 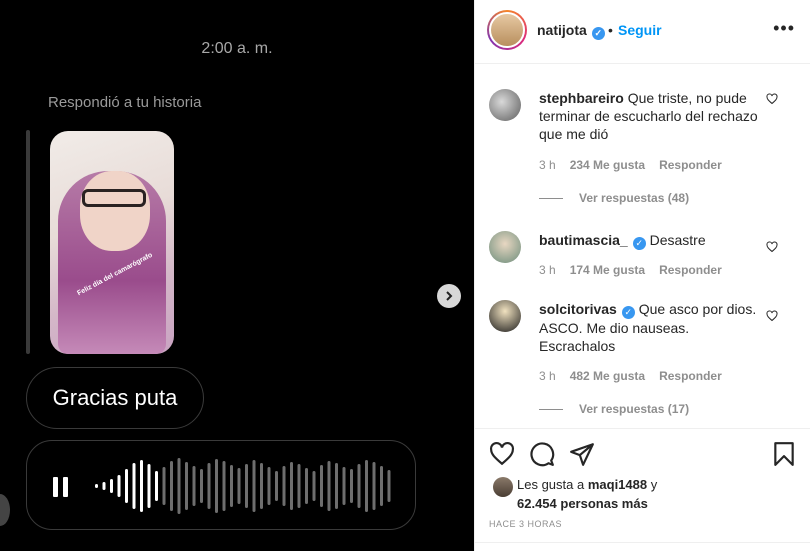 I want to click on comment-bubble-icon, so click(x=542, y=454).